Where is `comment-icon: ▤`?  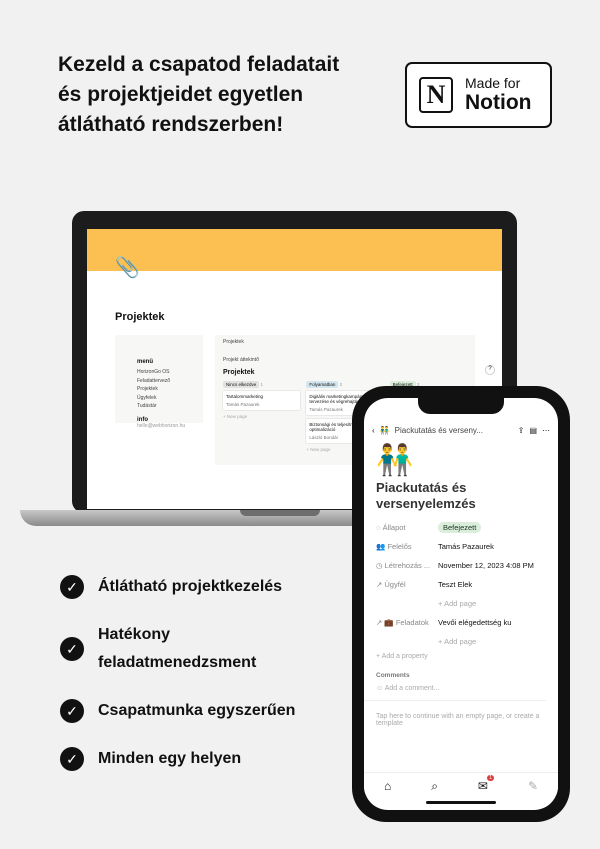
comment-icon: ▤ is located at coordinates (533, 430).